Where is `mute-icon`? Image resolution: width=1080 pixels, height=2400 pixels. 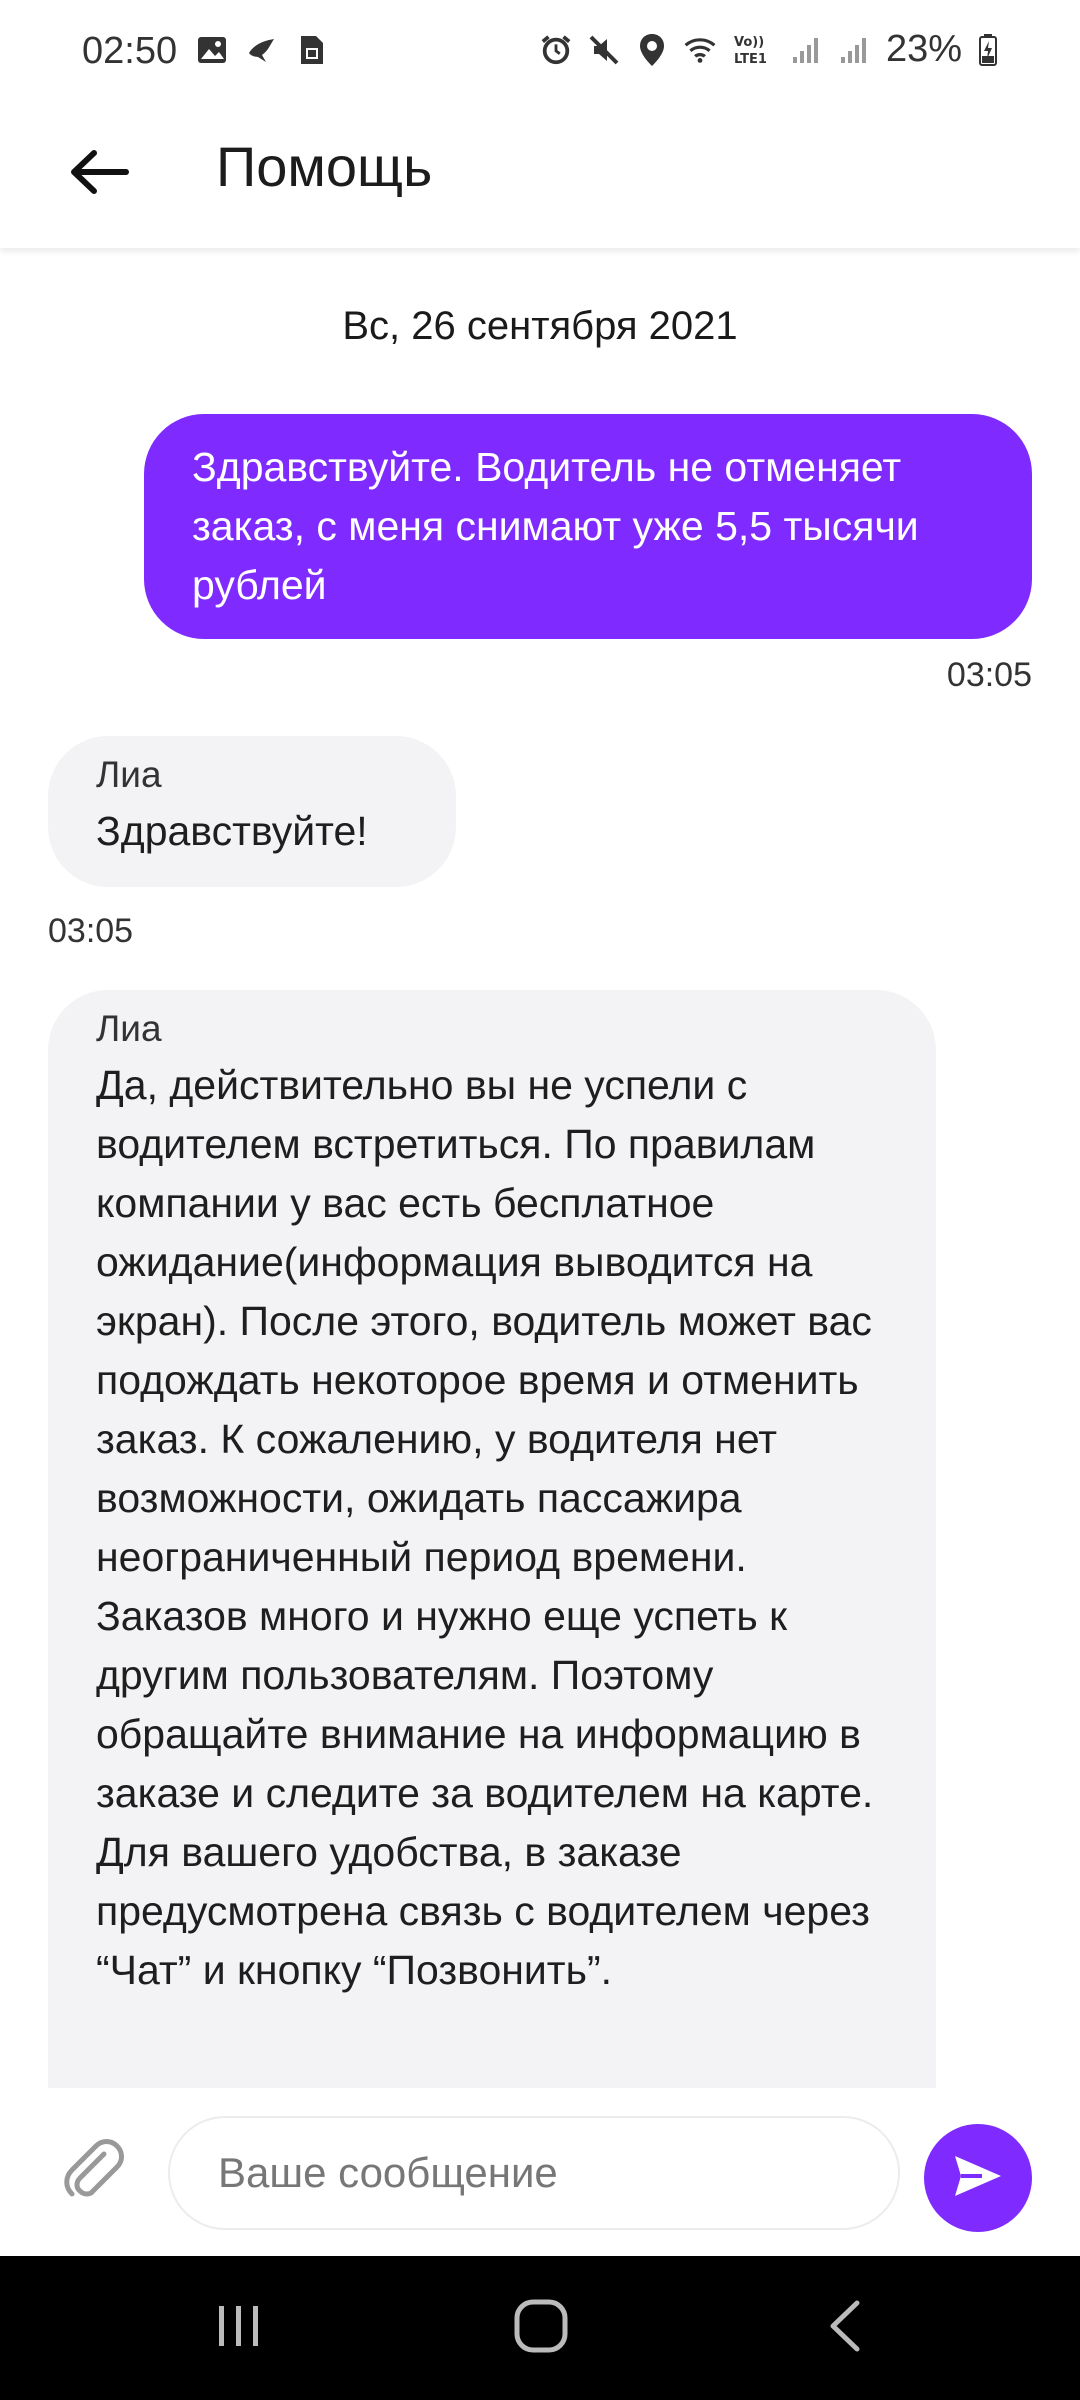 mute-icon is located at coordinates (604, 50).